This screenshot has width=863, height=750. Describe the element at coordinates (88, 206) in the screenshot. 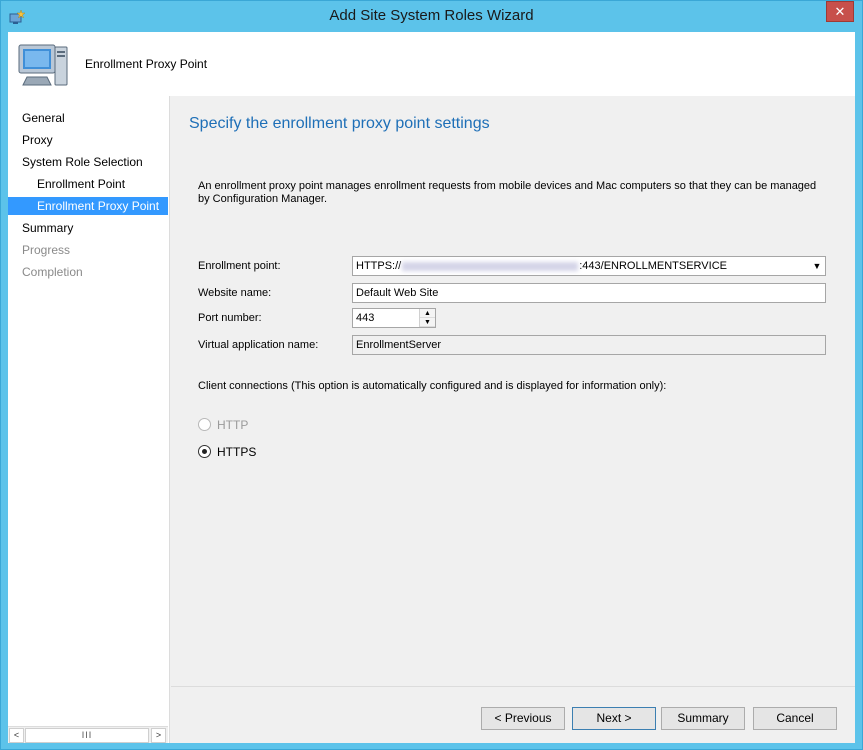

I see `nav-item-enrollment-proxy-point: Enrollment Proxy Point` at that location.